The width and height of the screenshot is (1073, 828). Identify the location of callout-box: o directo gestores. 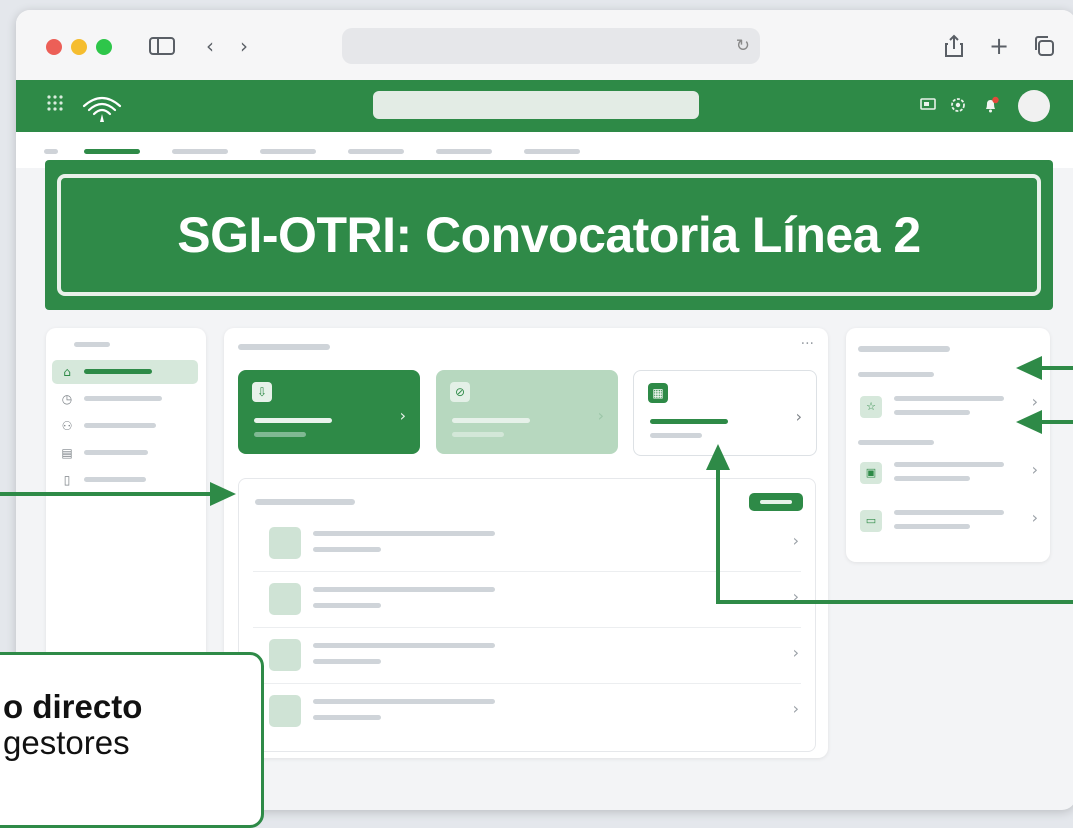
(132, 740).